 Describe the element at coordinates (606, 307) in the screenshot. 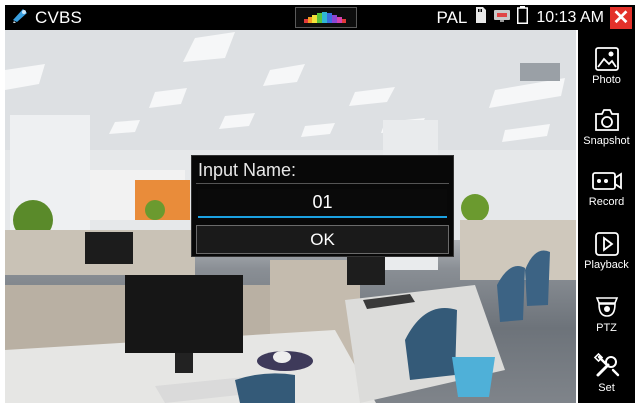

I see `ptz-icon` at that location.